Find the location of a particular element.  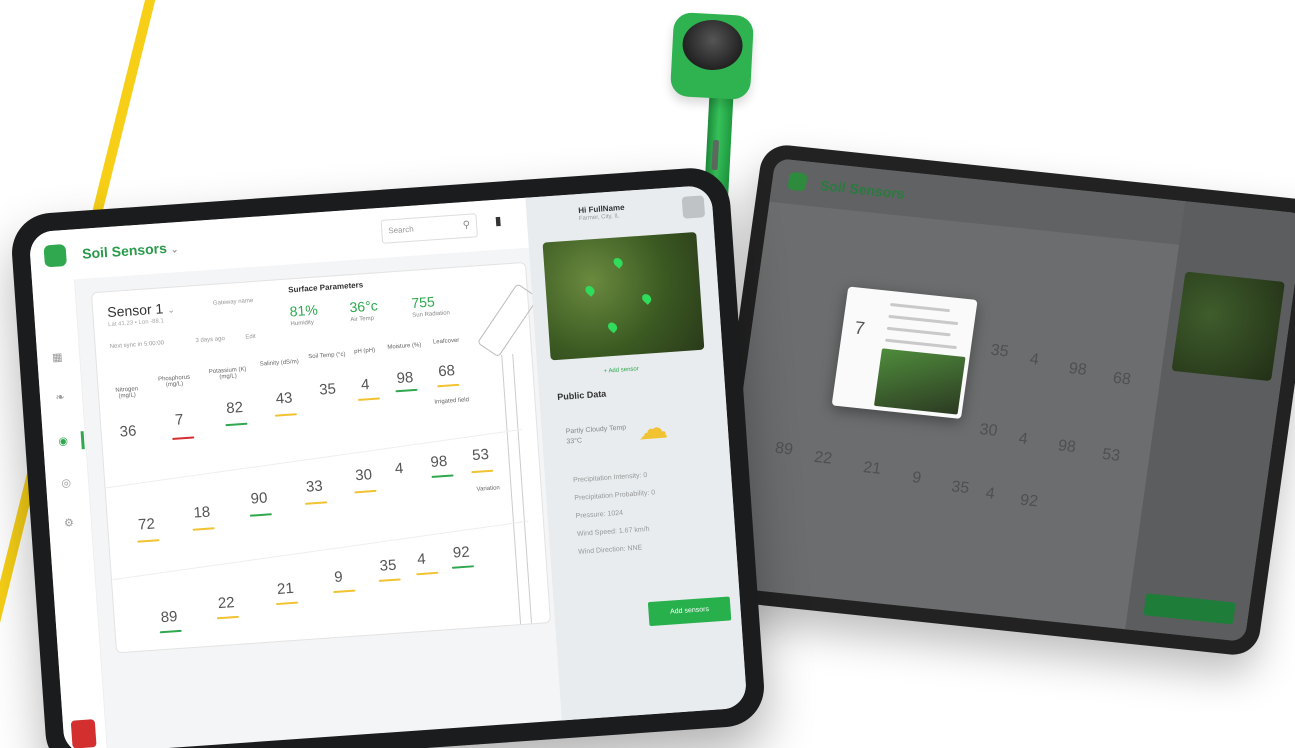

add-sensor-link: + Add sensor is located at coordinates (621, 370).